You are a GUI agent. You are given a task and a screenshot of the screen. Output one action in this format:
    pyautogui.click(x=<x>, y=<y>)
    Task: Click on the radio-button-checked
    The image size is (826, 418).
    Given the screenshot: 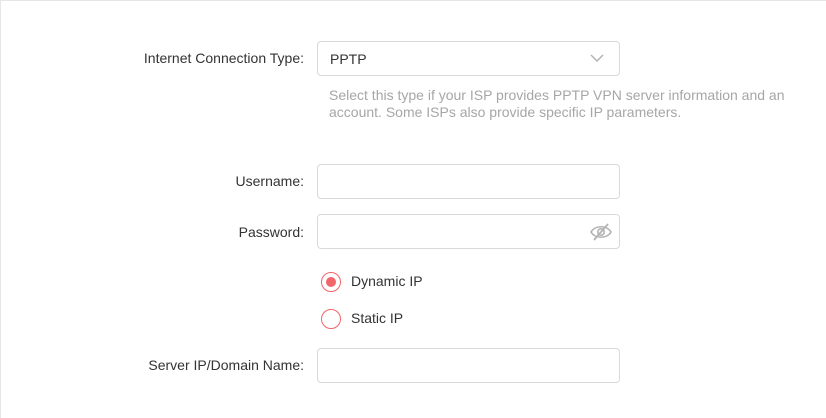 What is the action you would take?
    pyautogui.click(x=331, y=282)
    